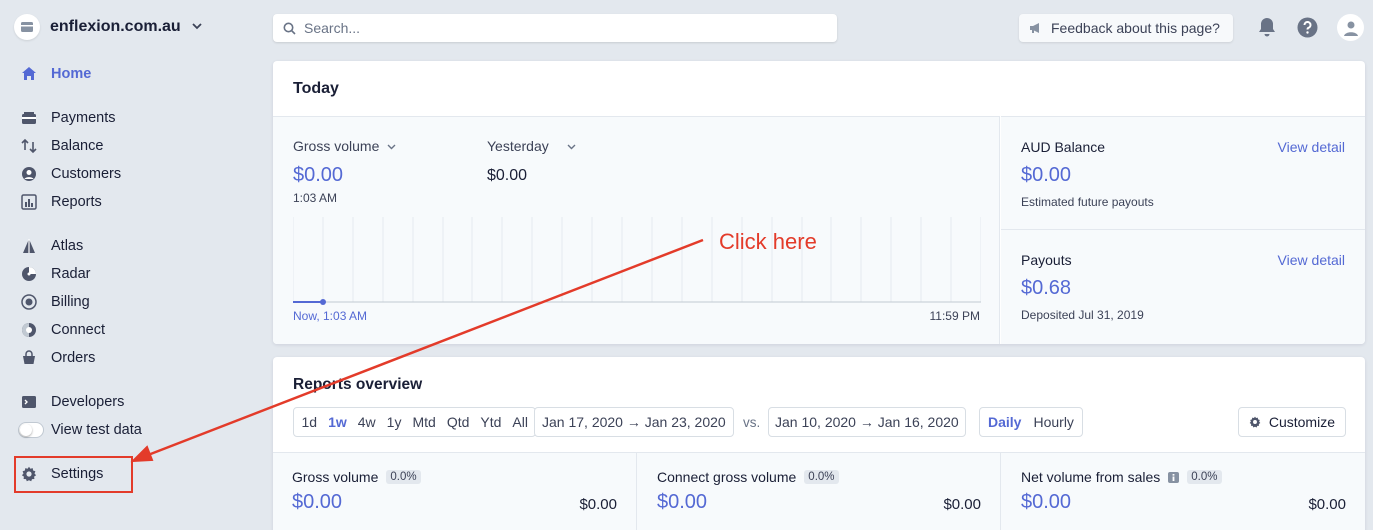  Describe the element at coordinates (29, 146) in the screenshot. I see `balance-icon` at that location.